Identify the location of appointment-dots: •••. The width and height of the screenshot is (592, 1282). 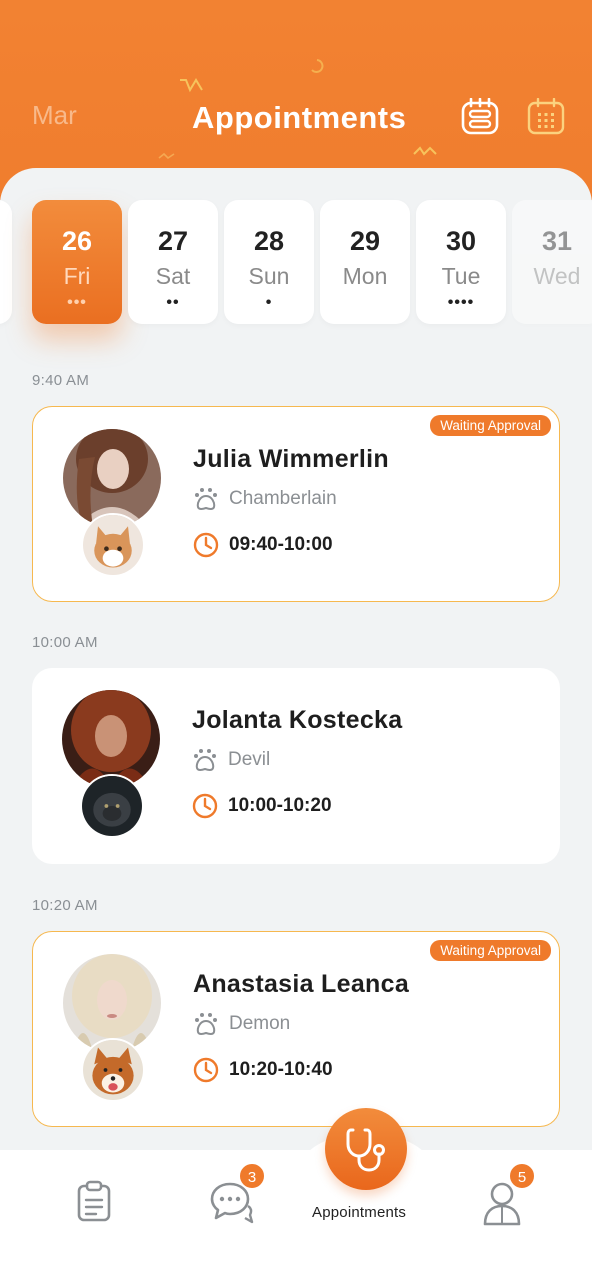
(77, 302).